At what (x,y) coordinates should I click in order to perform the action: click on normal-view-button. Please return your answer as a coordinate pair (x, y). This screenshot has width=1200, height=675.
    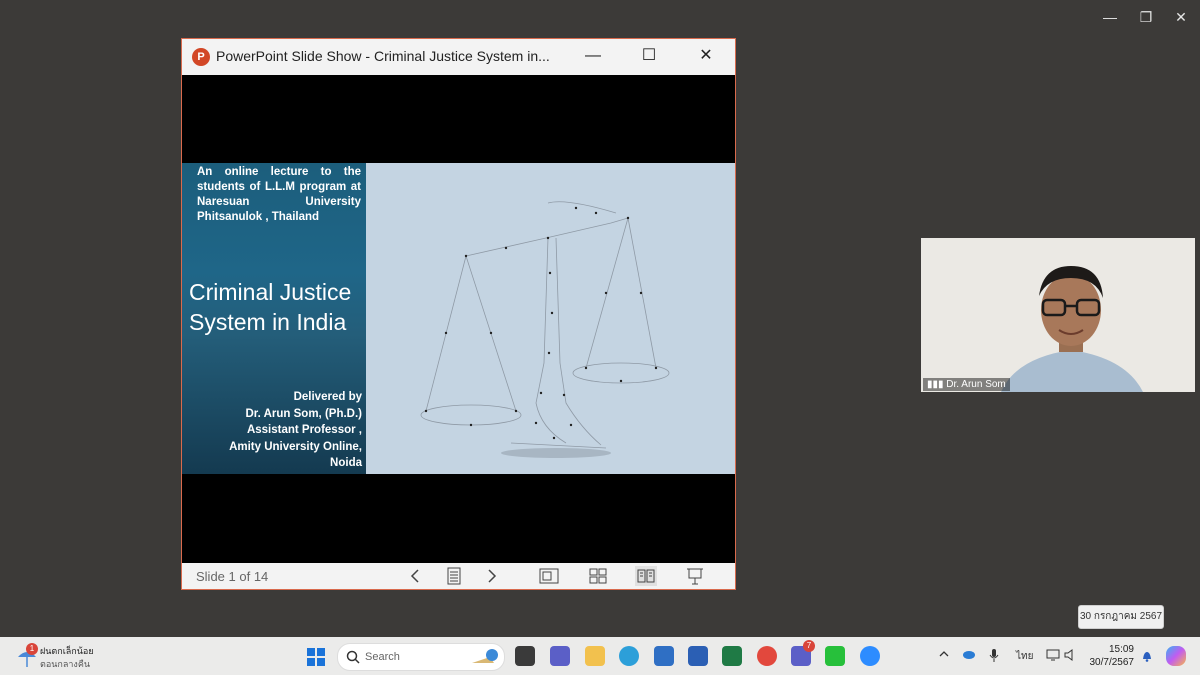
    Looking at the image, I should click on (549, 576).